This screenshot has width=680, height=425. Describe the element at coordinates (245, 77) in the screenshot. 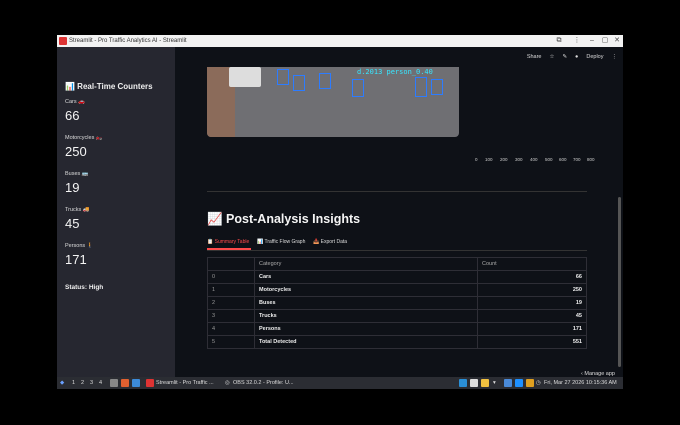

I see `video-car` at that location.